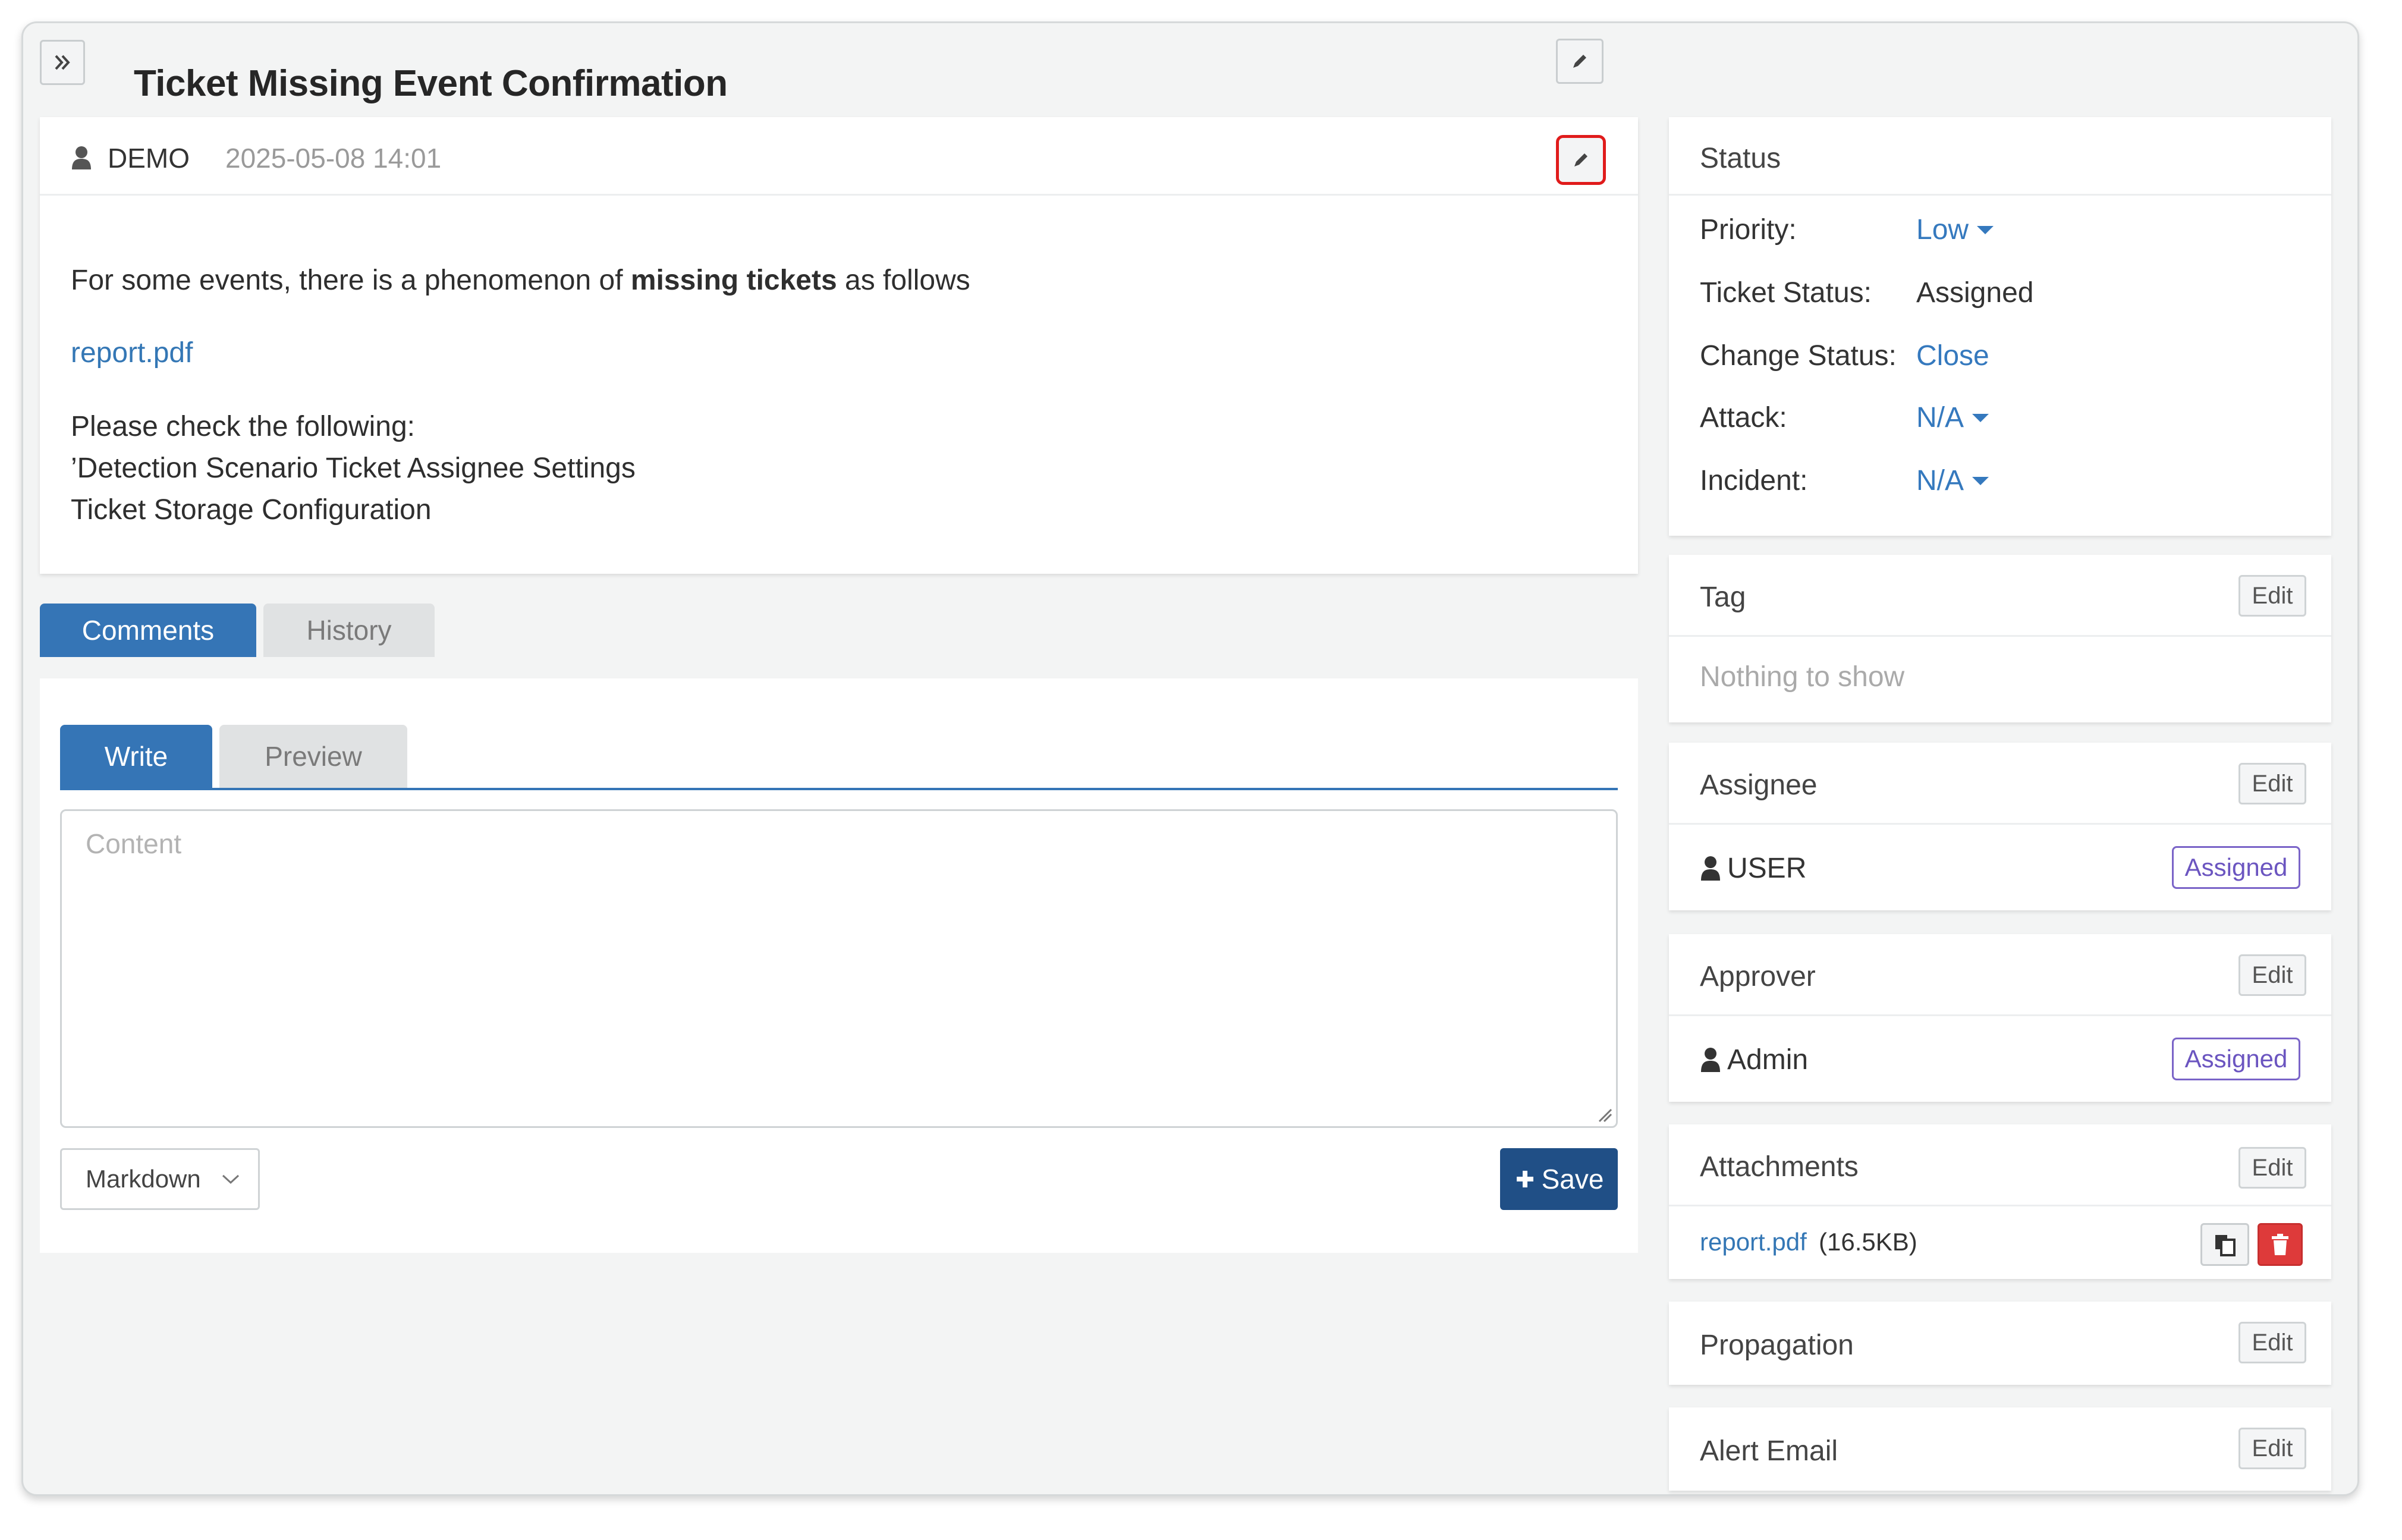 The height and width of the screenshot is (1540, 2402). Describe the element at coordinates (2000, 1165) in the screenshot. I see `attachments-header: Attachments Edit` at that location.